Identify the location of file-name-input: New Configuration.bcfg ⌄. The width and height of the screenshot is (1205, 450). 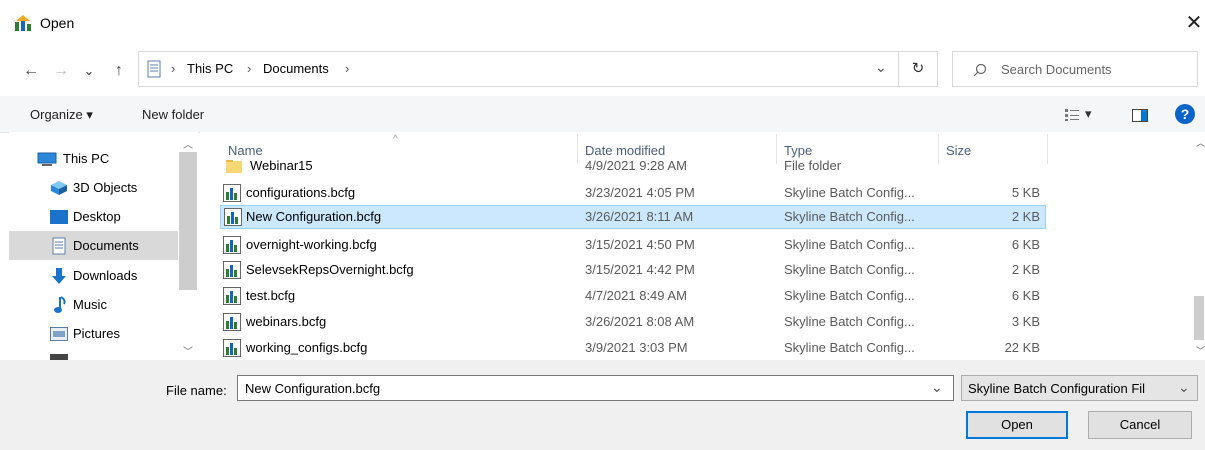
(595, 388).